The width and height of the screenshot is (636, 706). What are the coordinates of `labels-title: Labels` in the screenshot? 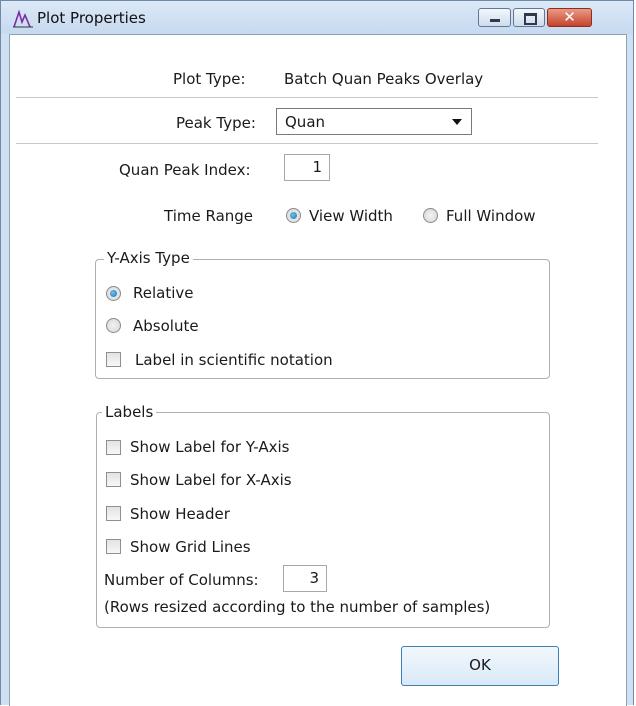 It's located at (129, 412).